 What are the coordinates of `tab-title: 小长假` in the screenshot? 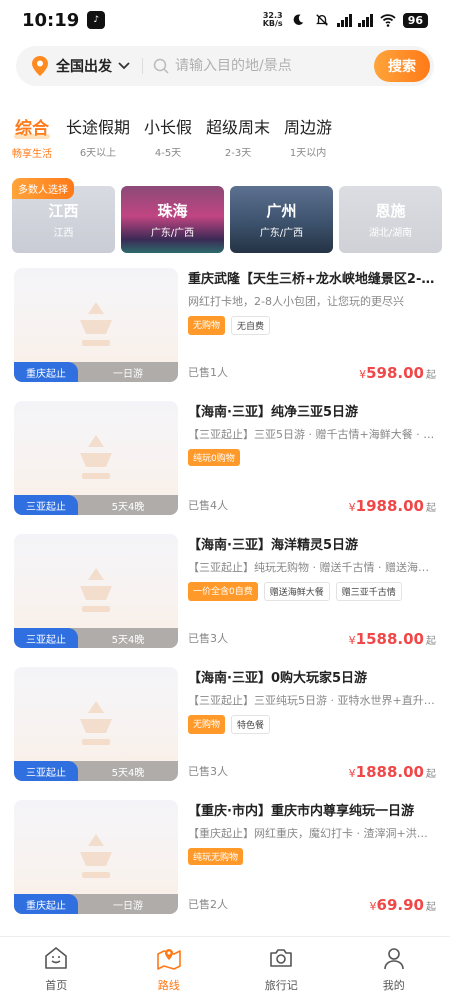 It's located at (168, 127).